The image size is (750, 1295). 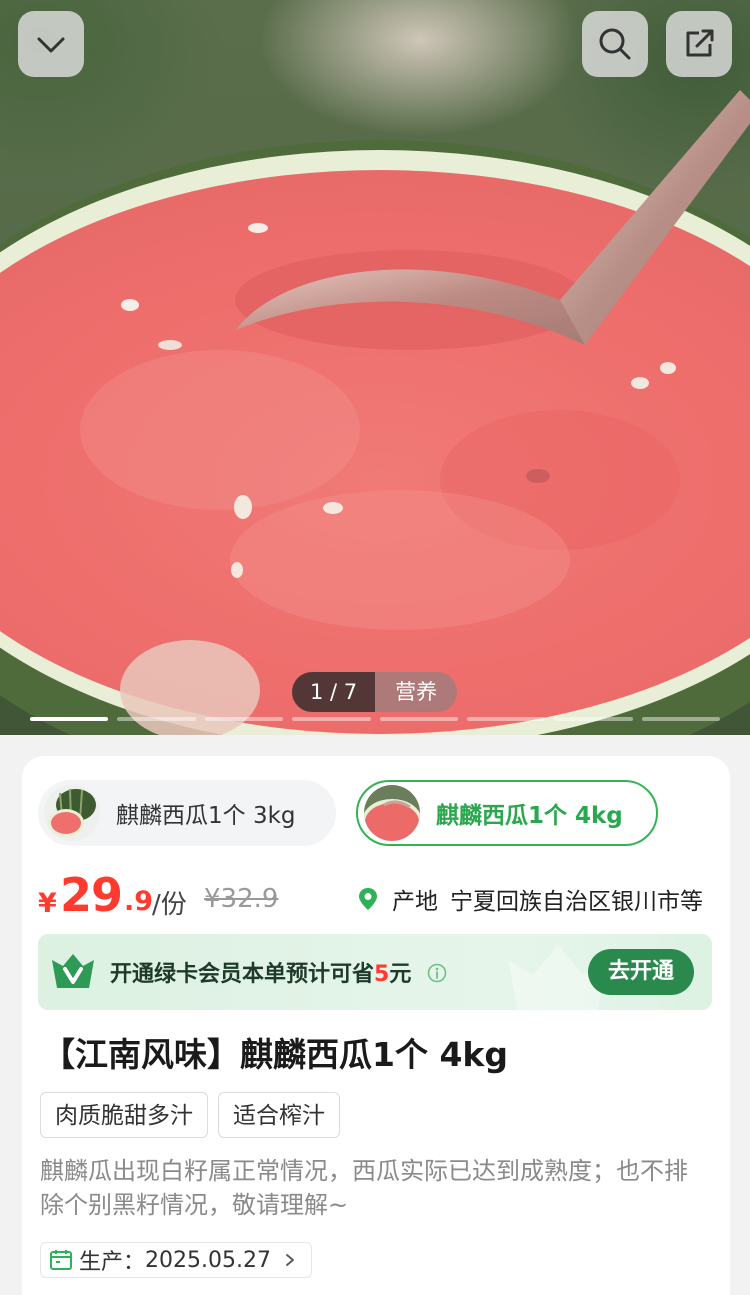 I want to click on share-icon, so click(x=700, y=43).